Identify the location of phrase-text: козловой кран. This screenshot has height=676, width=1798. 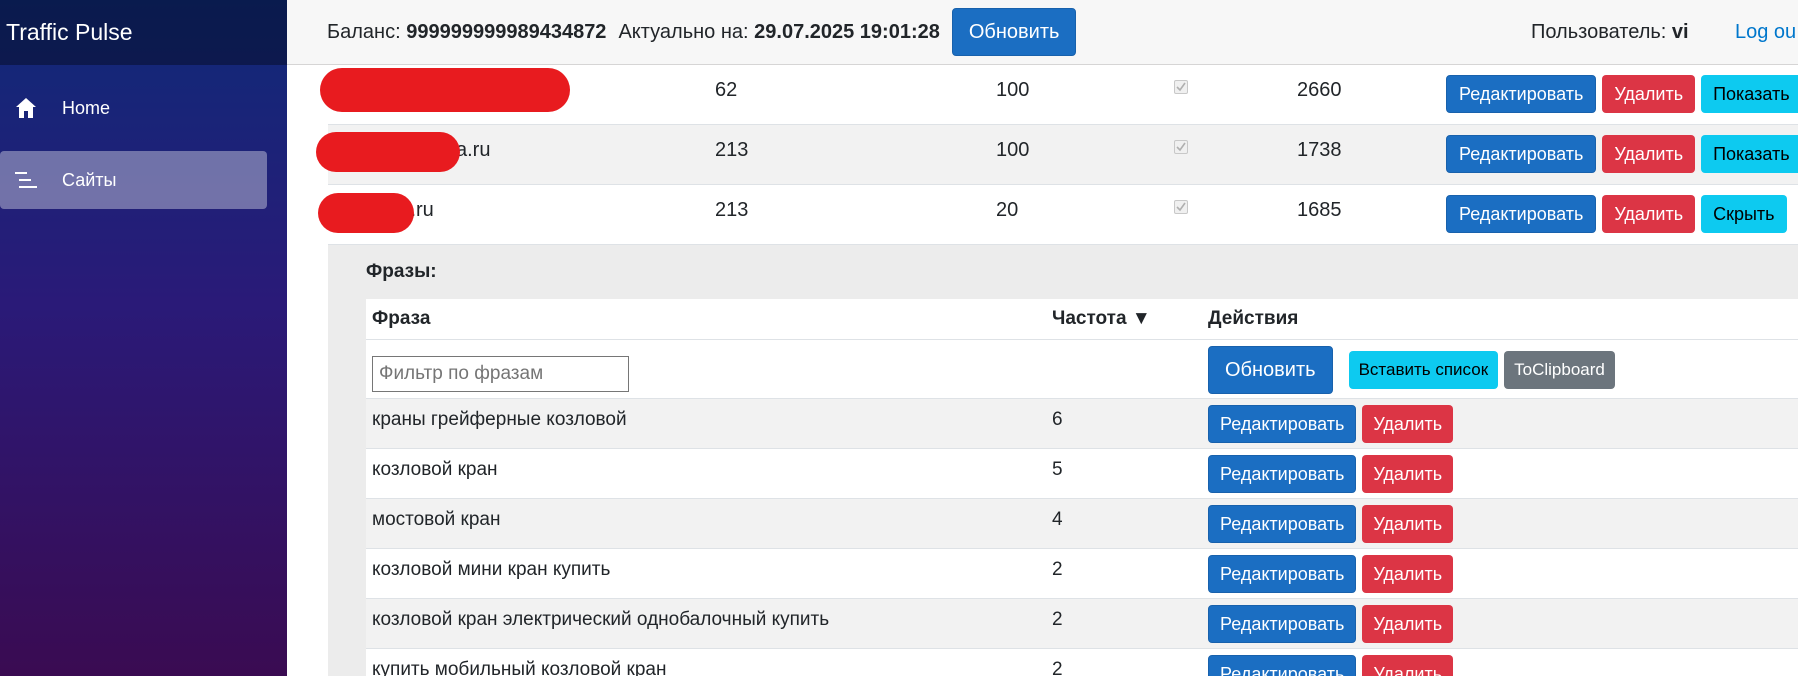
(435, 469).